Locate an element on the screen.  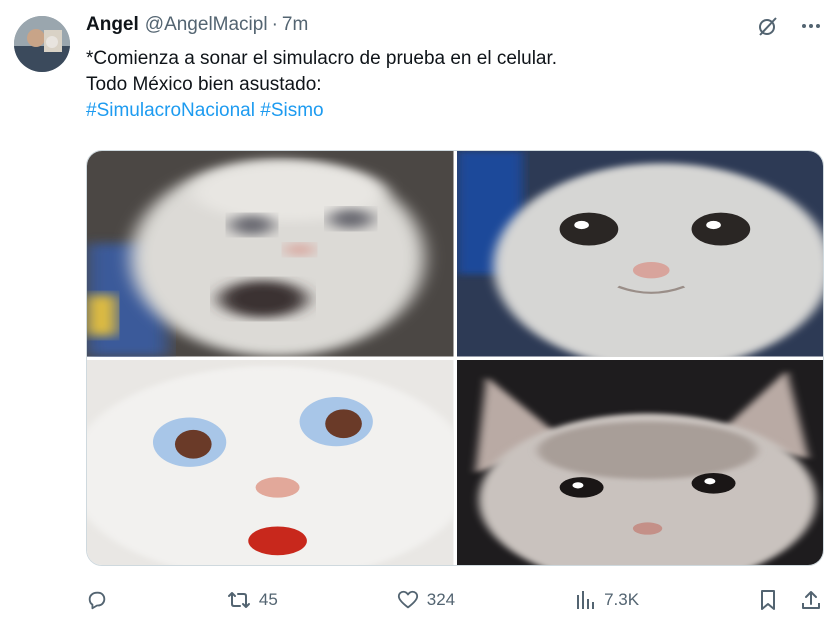
views-count: 7.3K is located at coordinates (622, 599).